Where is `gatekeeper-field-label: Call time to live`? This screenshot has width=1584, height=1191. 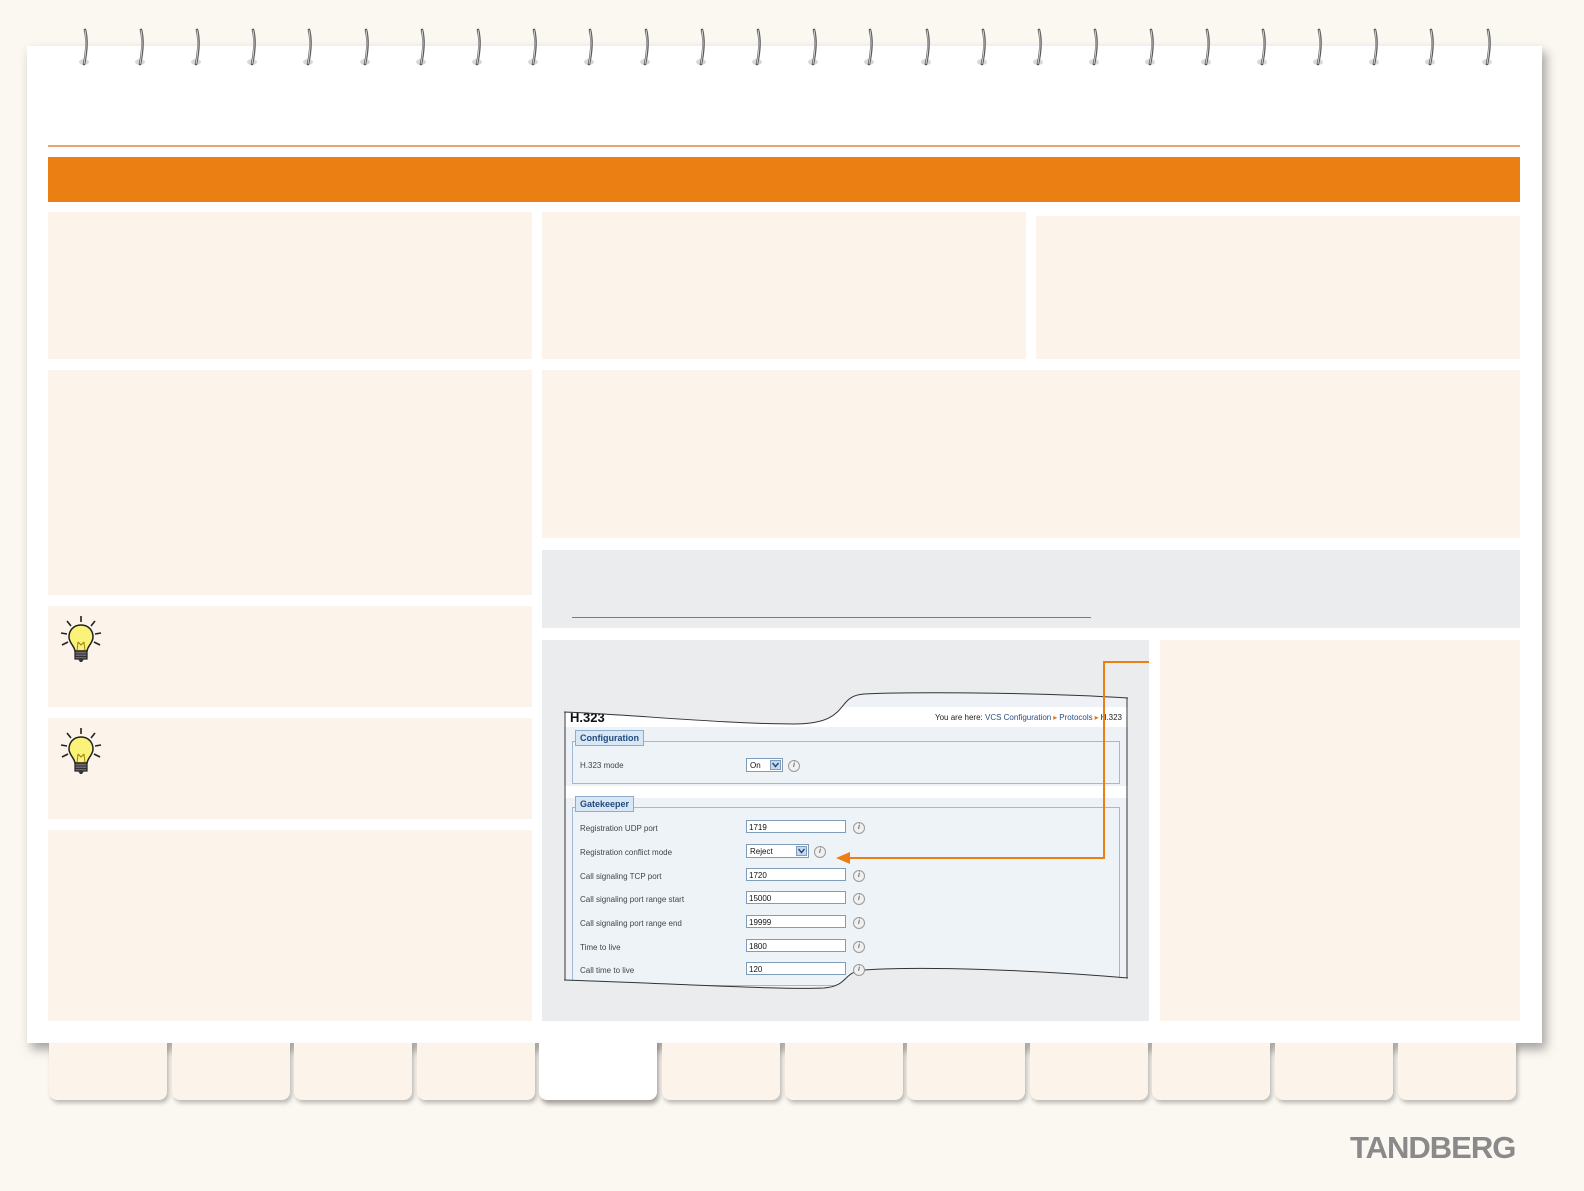 gatekeeper-field-label: Call time to live is located at coordinates (607, 970).